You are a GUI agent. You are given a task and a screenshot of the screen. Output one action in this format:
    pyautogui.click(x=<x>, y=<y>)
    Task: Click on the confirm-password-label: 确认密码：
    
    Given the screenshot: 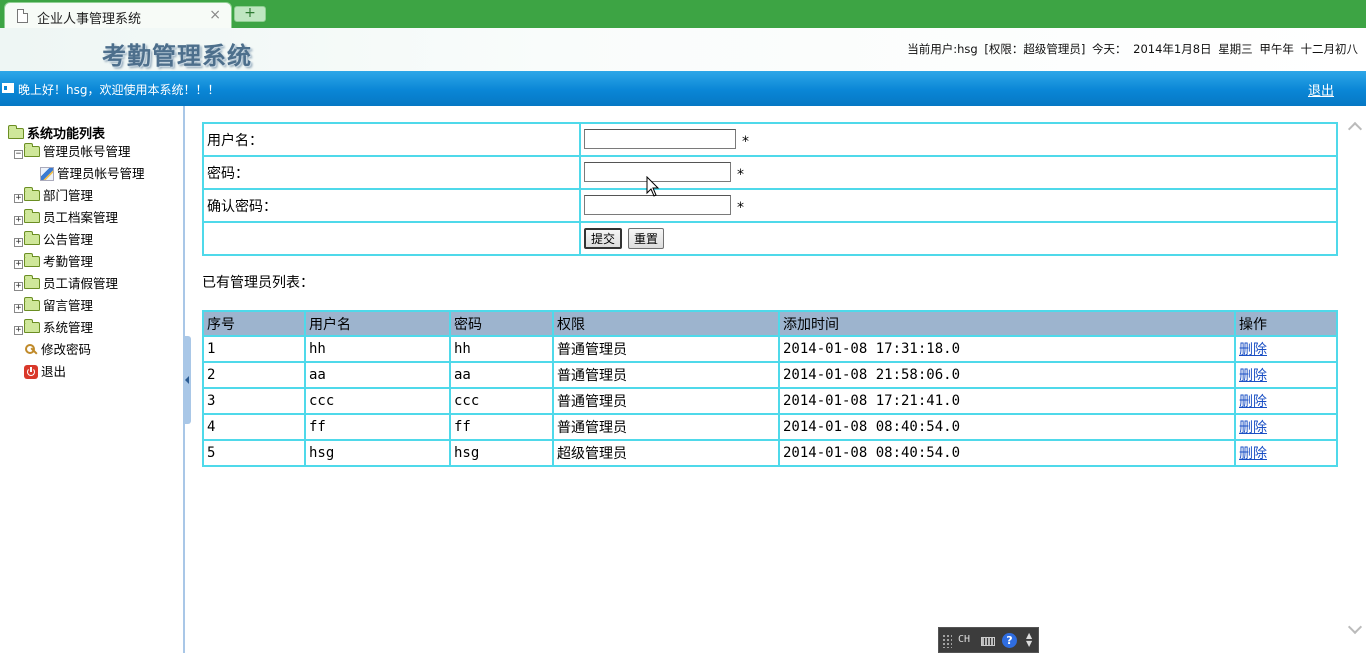 What is the action you would take?
    pyautogui.click(x=391, y=205)
    